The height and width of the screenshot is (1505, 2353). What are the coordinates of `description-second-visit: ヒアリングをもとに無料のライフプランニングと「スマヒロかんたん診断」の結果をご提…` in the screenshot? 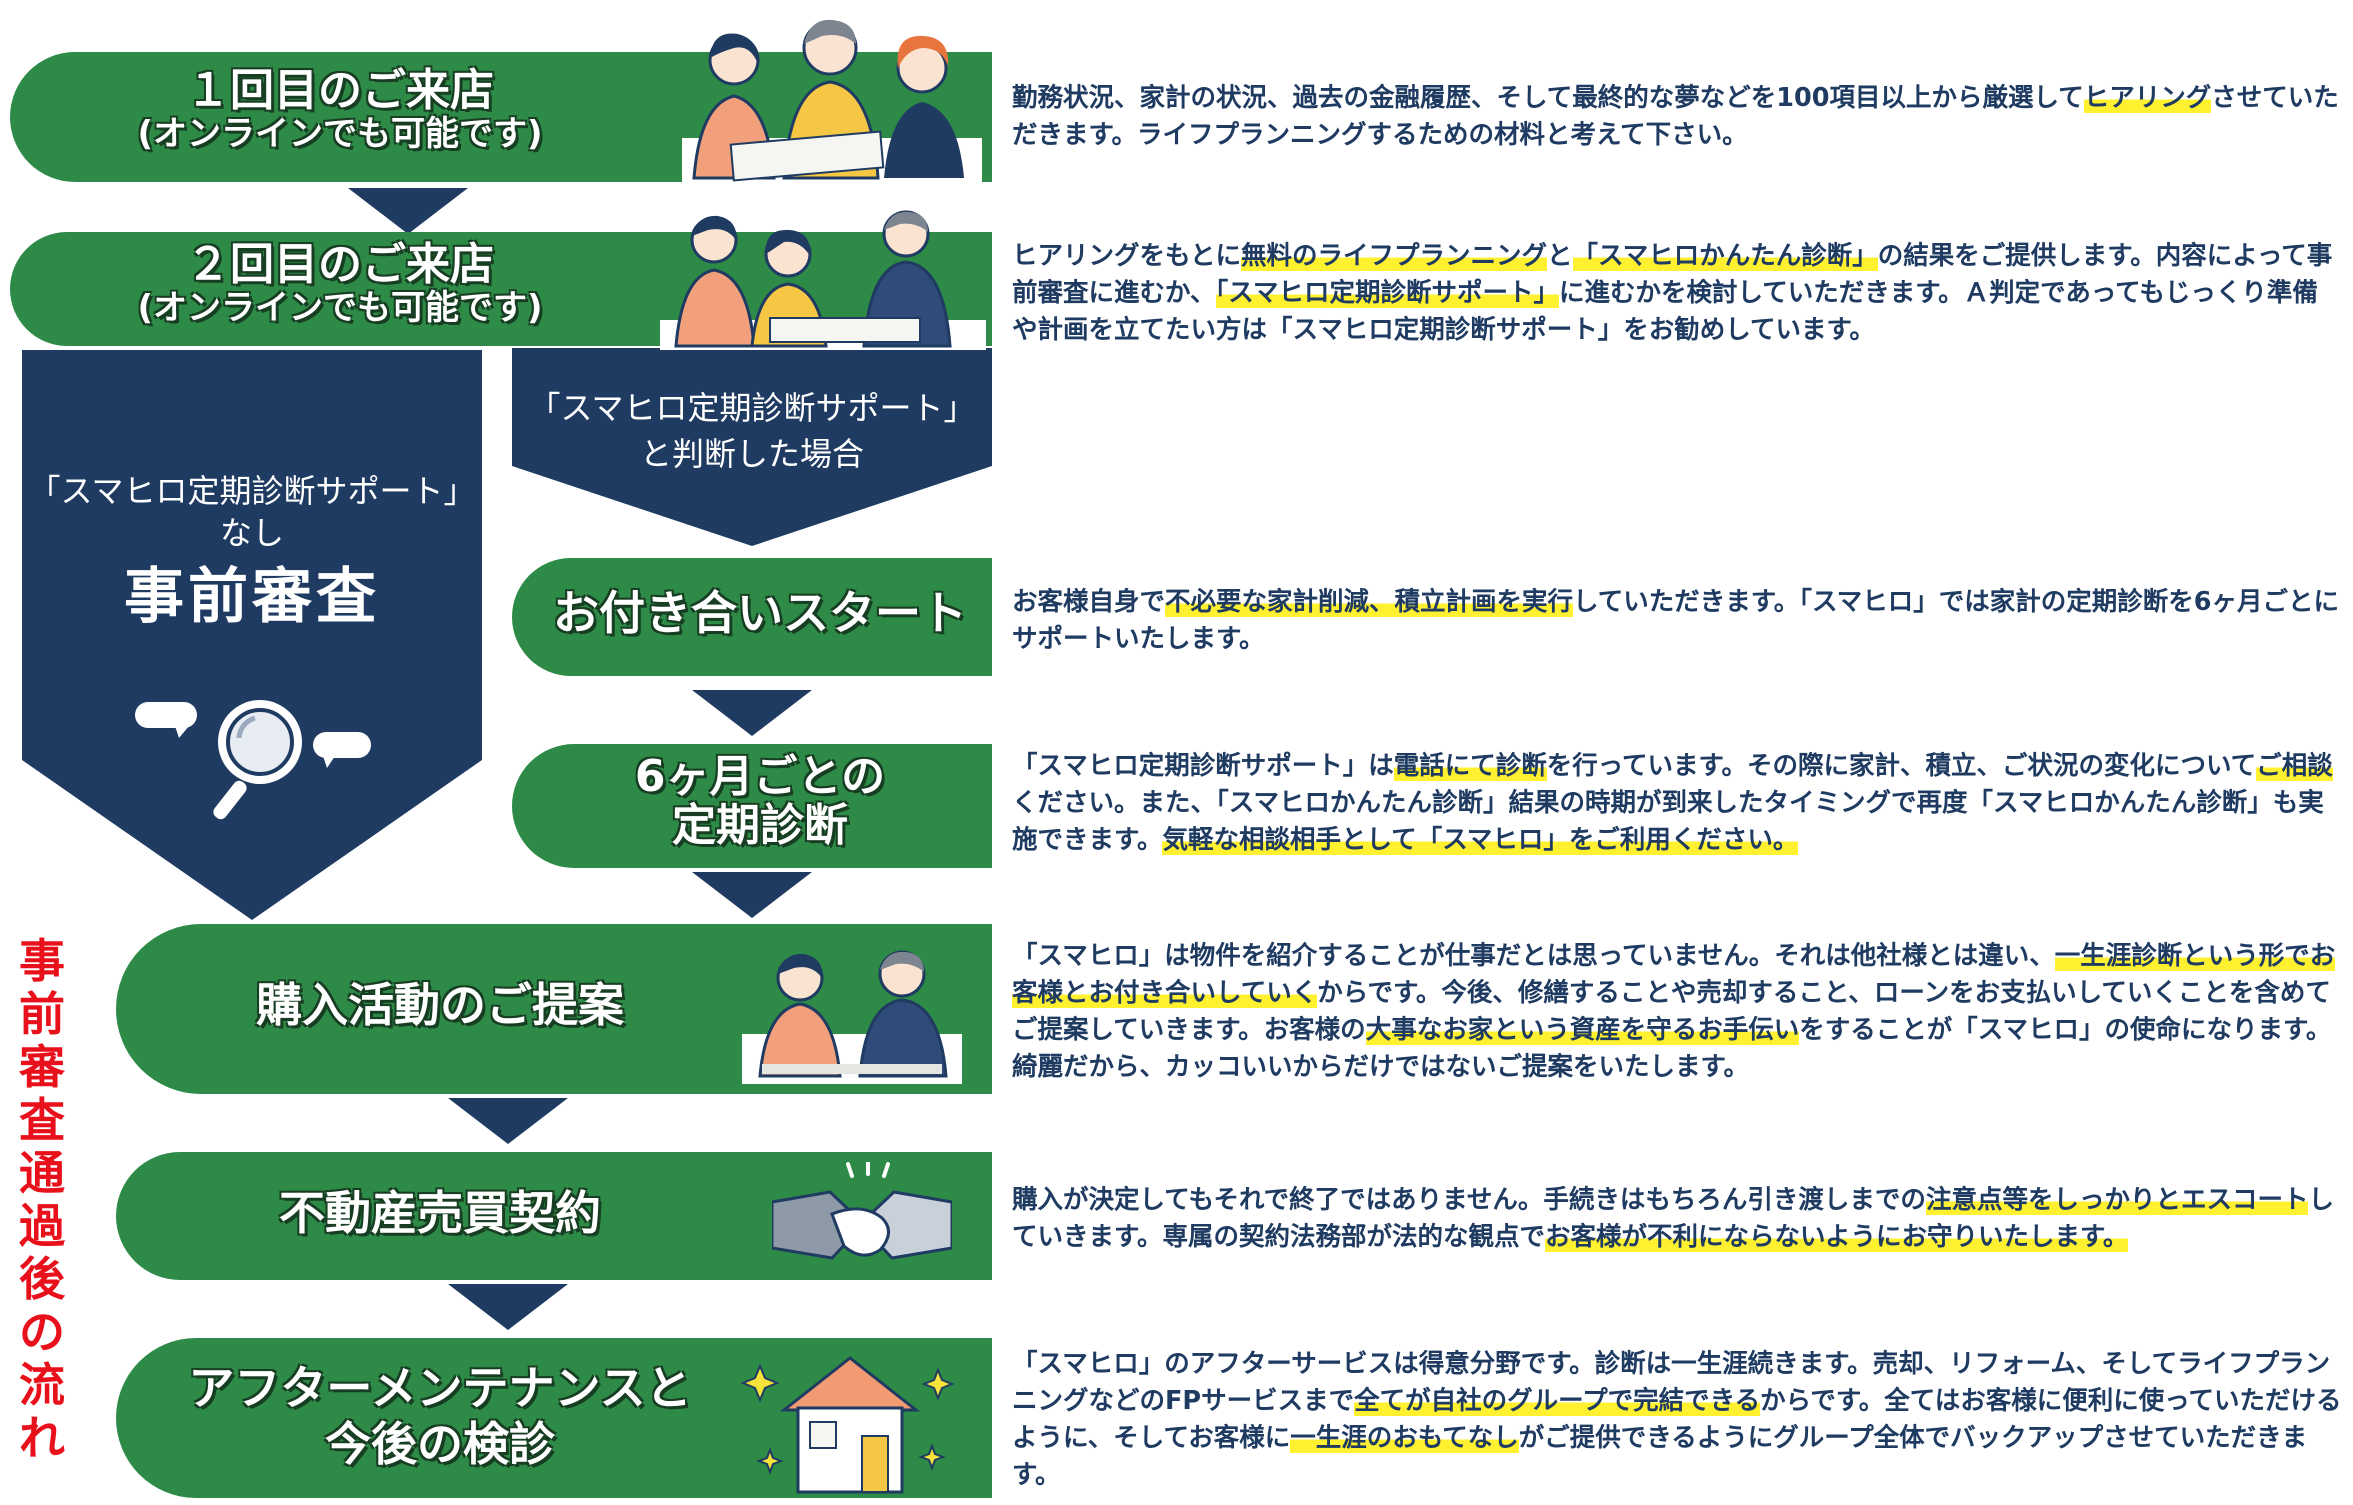 It's located at (1677, 293).